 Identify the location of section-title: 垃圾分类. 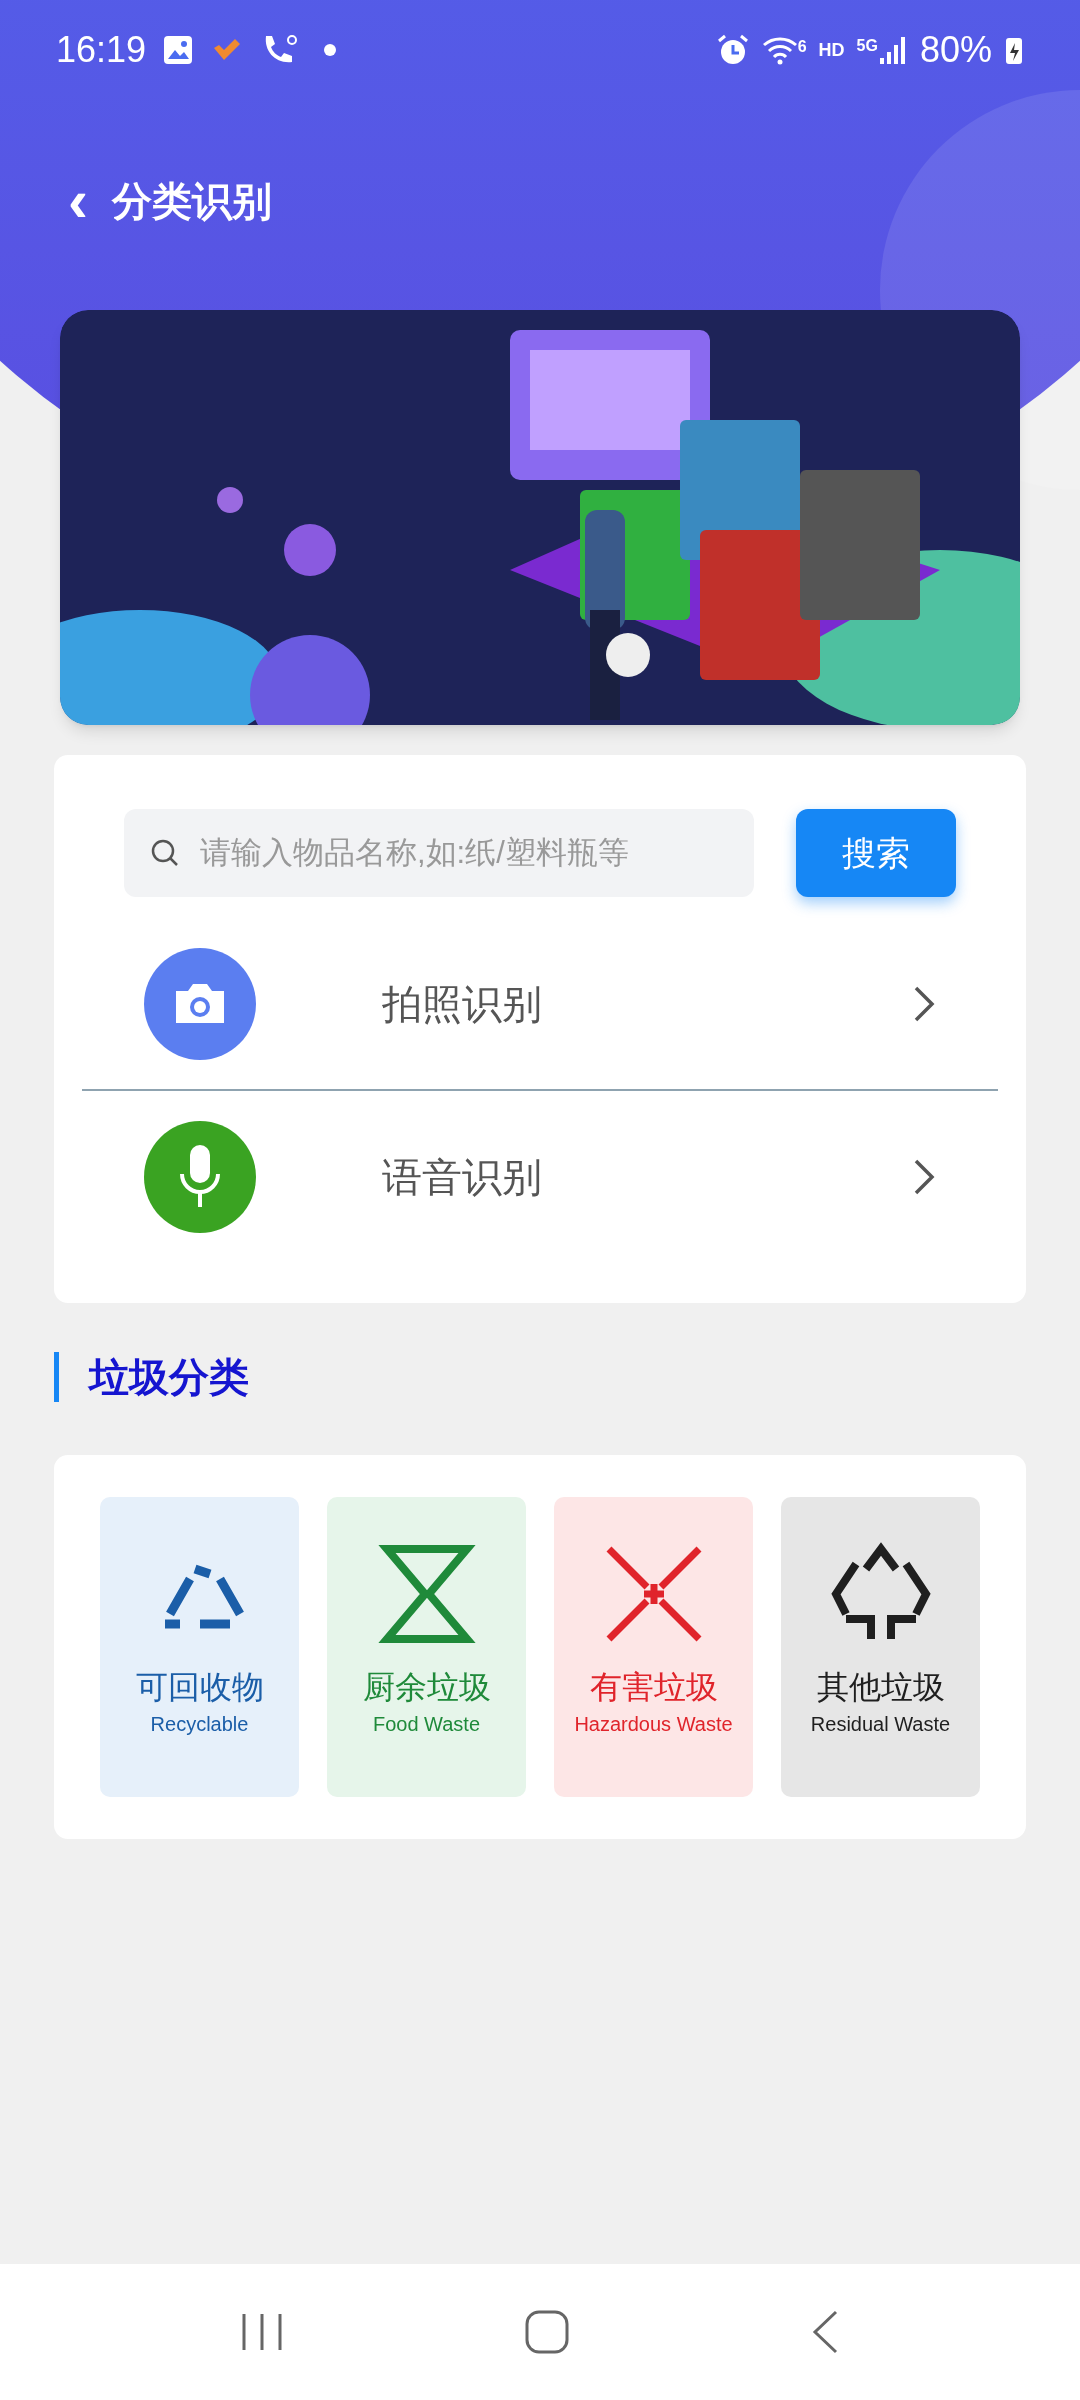
(169, 1377).